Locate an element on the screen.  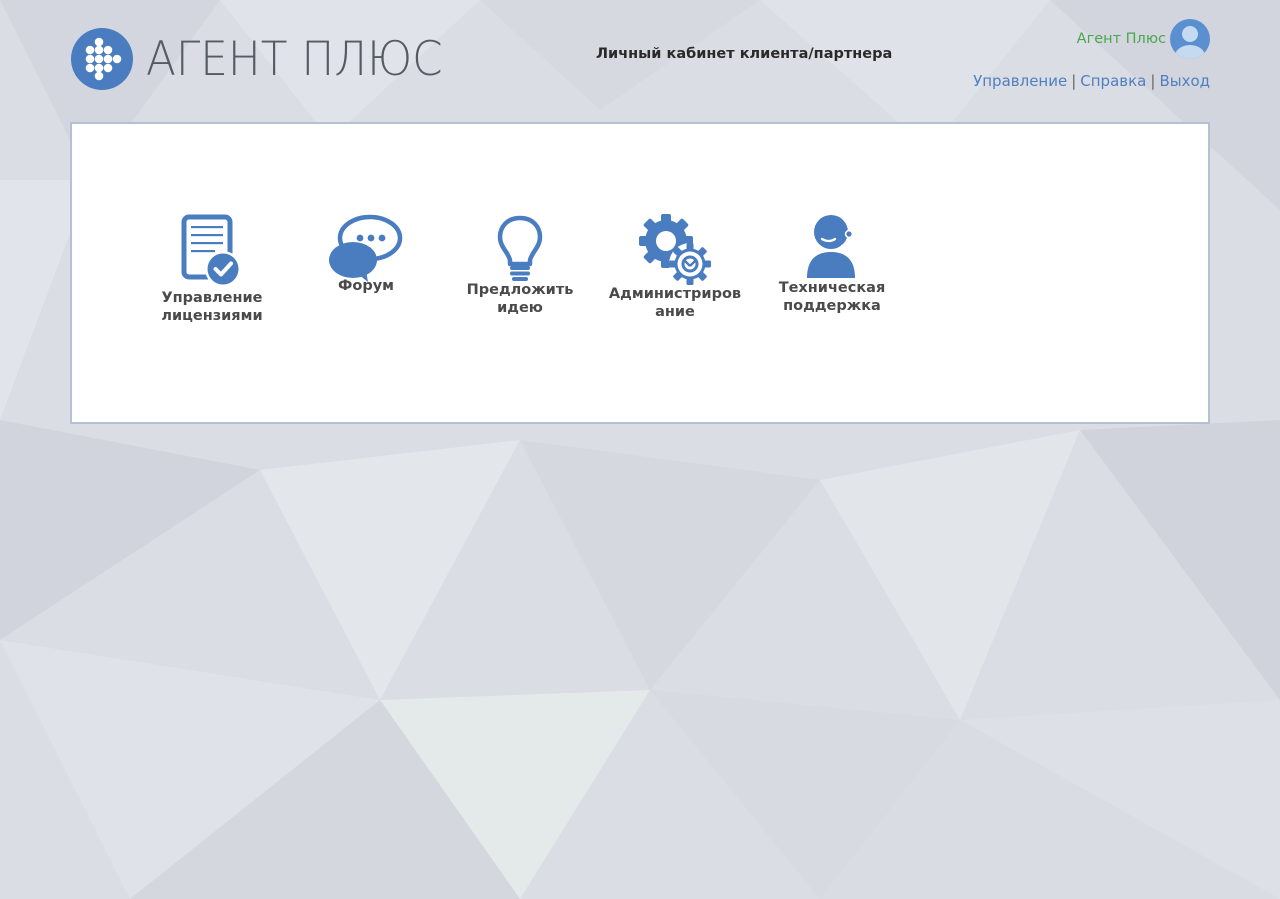
tile-admin-label-line1: Администриров is located at coordinates (675, 294).